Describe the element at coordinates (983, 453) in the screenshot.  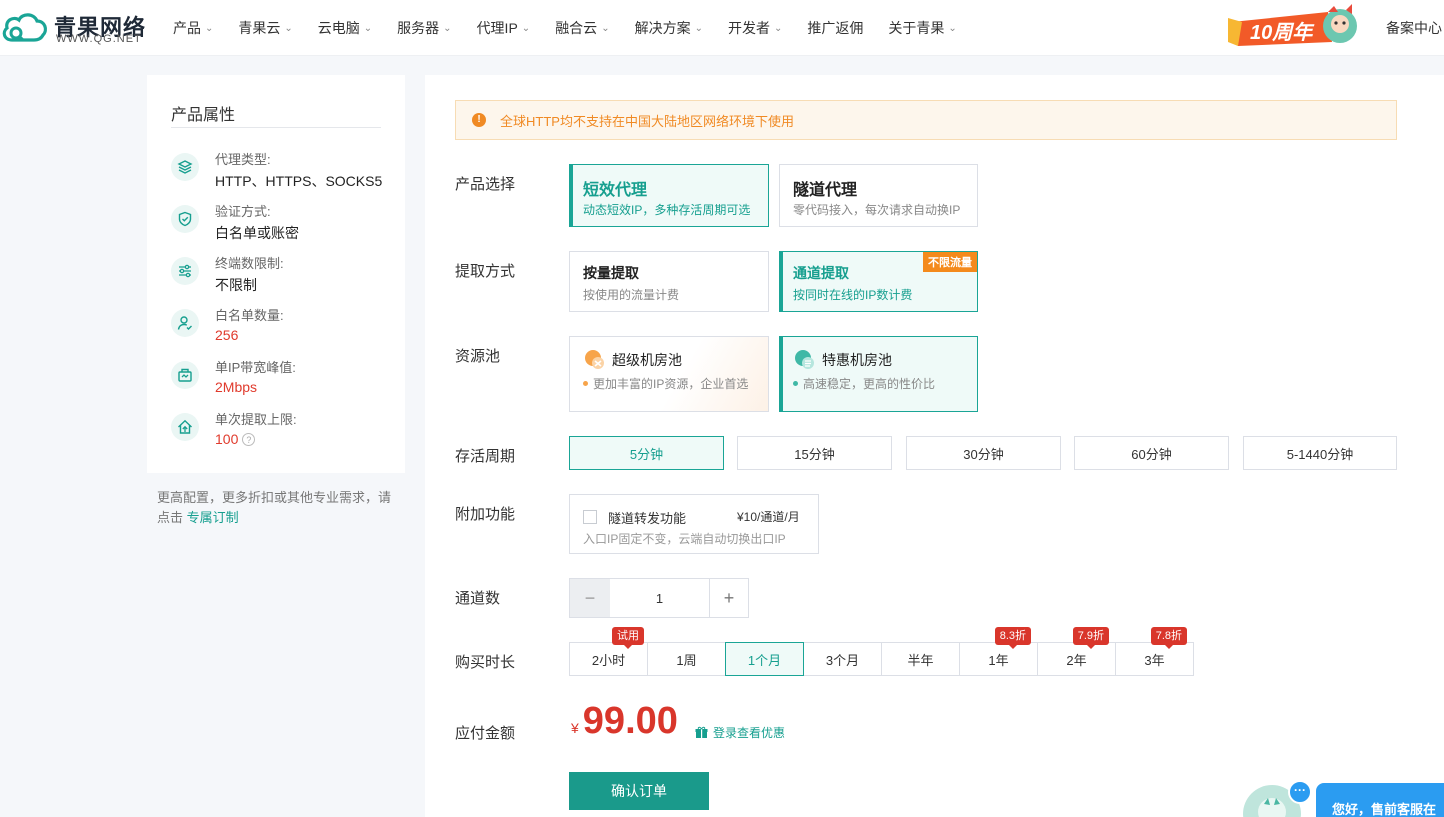
I see `lifetime-option-30min: 30分钟` at that location.